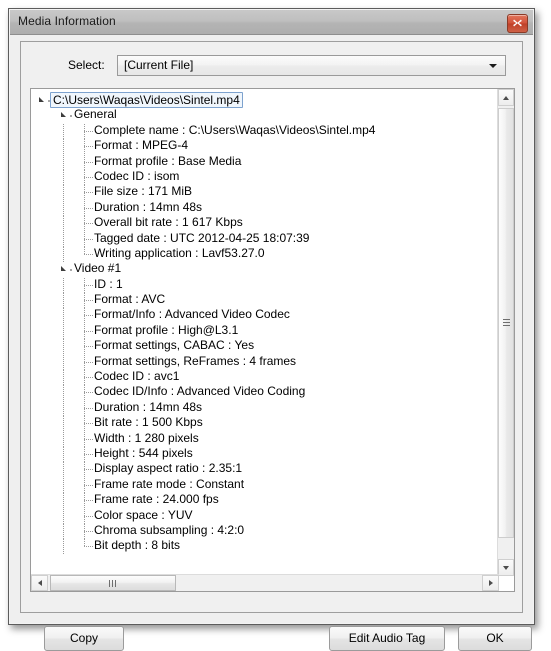 The width and height of the screenshot is (551, 651). What do you see at coordinates (168, 222) in the screenshot?
I see `tree-node-label: Overall bit rate : 1 617 Kbps` at bounding box center [168, 222].